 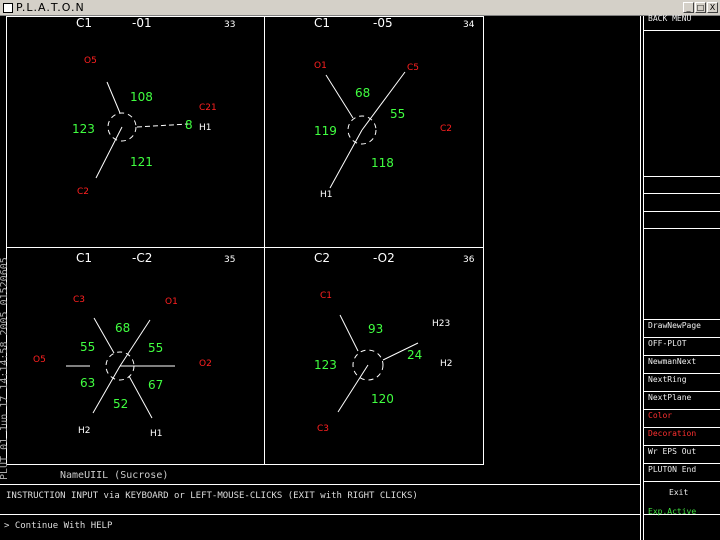 What do you see at coordinates (84, 23) in the screenshot?
I see `panel-1-atom: C1` at bounding box center [84, 23].